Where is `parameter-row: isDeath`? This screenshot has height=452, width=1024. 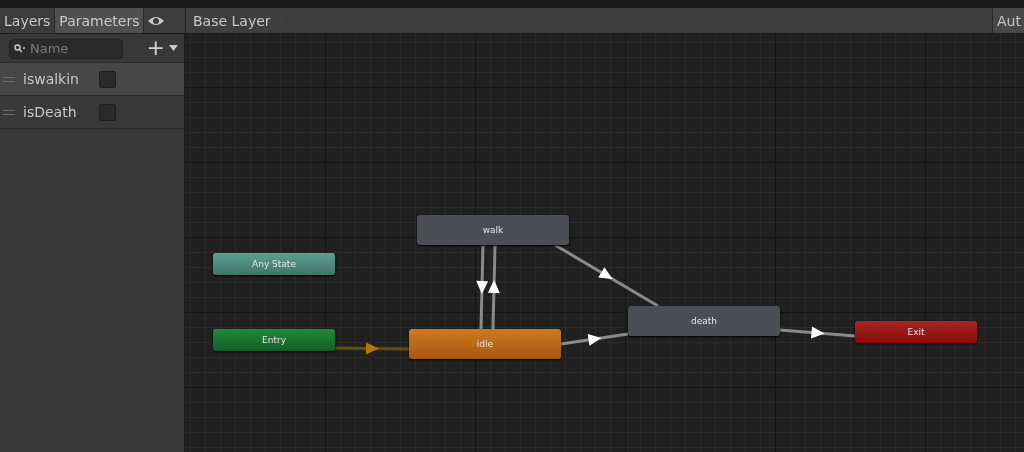 parameter-row: isDeath is located at coordinates (92, 112).